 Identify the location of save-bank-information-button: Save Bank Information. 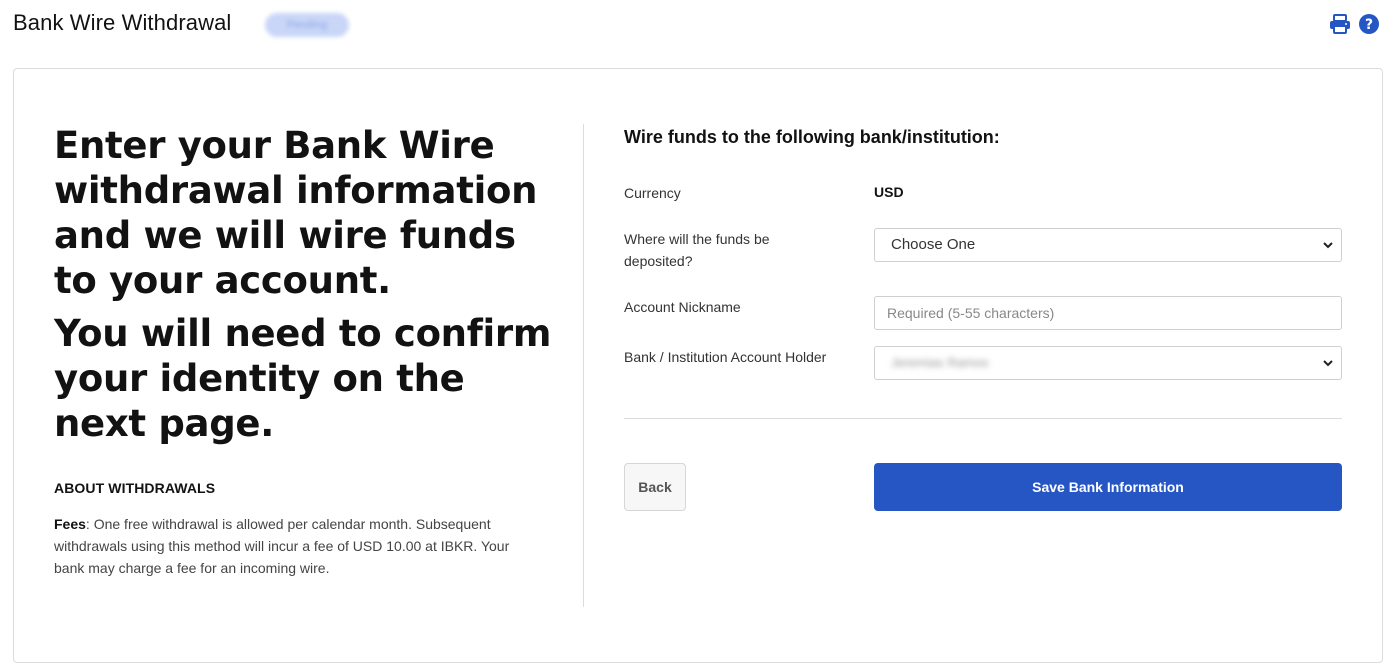
(1108, 487).